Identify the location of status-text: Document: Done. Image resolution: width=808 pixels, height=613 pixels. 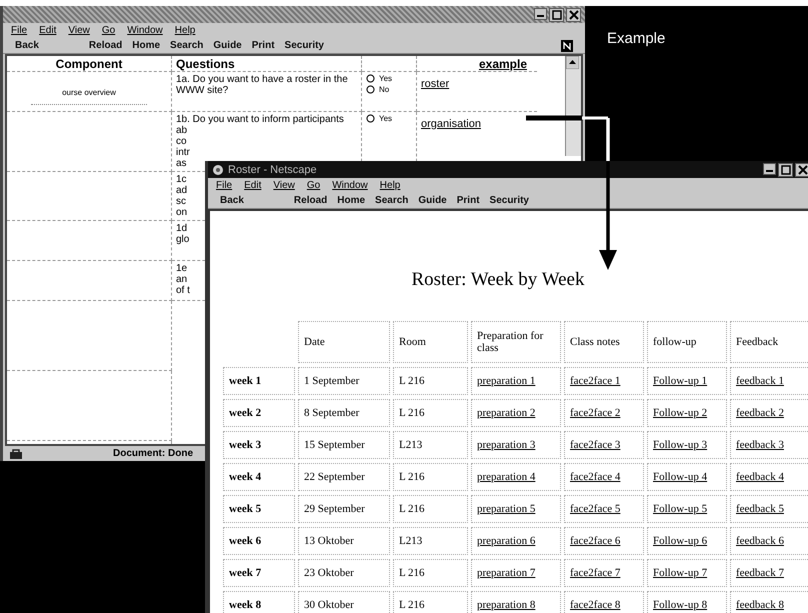
(153, 453).